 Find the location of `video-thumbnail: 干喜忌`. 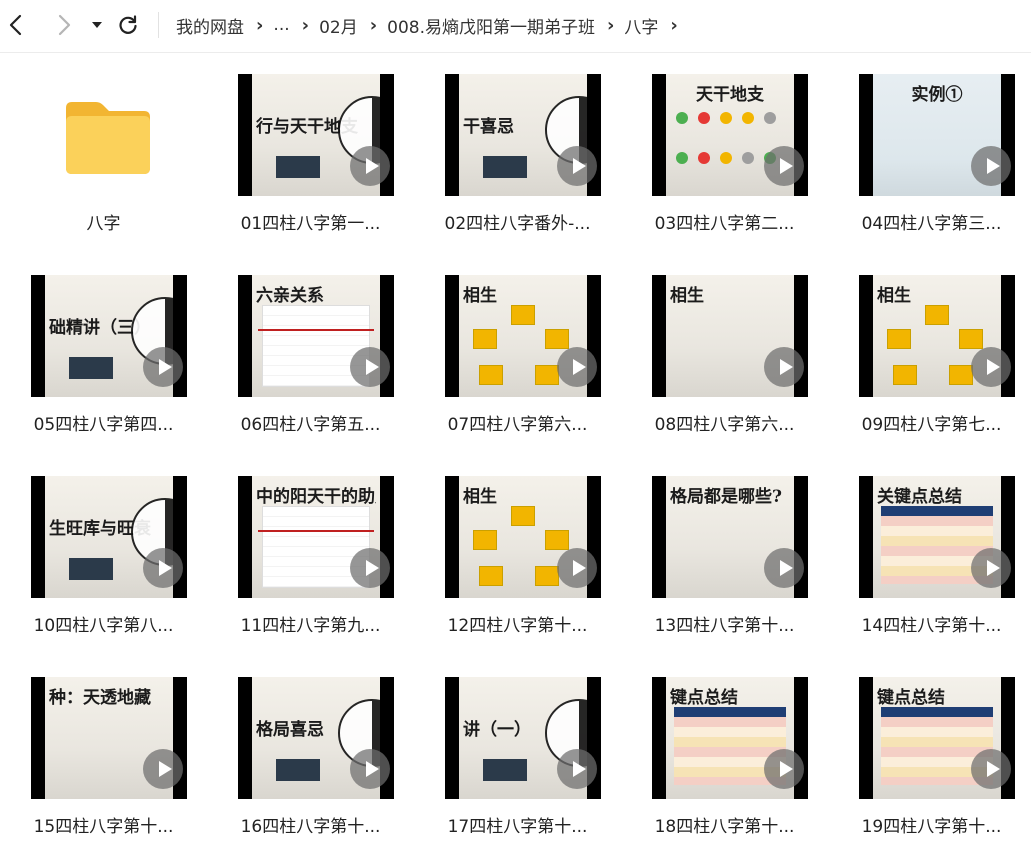

video-thumbnail: 干喜忌 is located at coordinates (523, 135).